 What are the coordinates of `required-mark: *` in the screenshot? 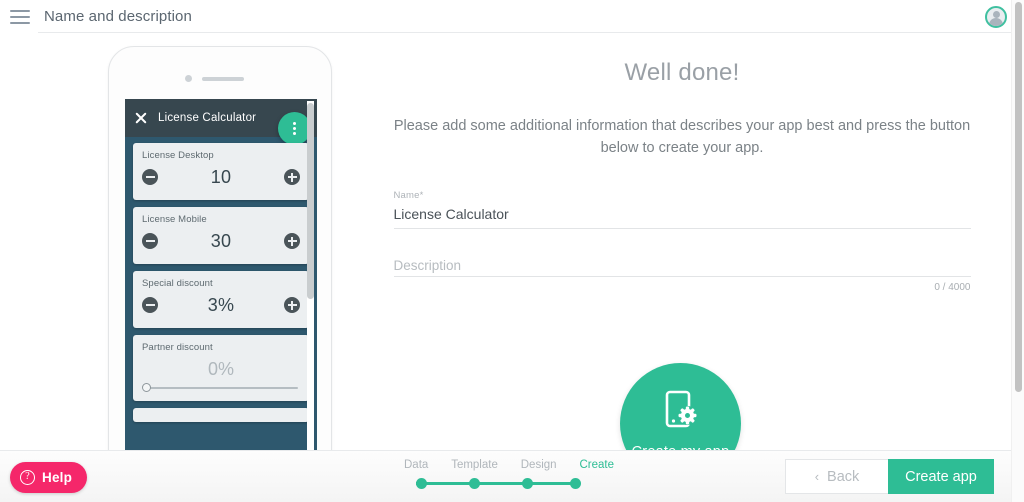 It's located at (421, 195).